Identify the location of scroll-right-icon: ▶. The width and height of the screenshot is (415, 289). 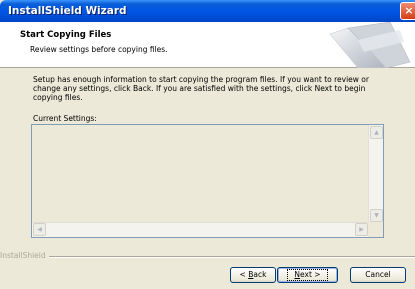
(361, 229).